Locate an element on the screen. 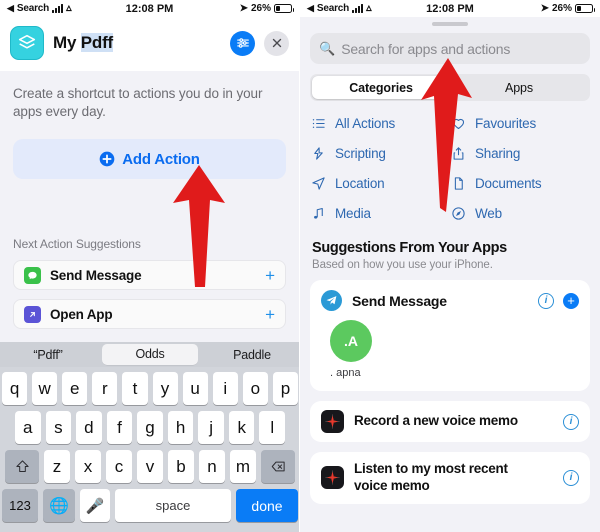 The height and width of the screenshot is (532, 600). key-o: o is located at coordinates (255, 388).